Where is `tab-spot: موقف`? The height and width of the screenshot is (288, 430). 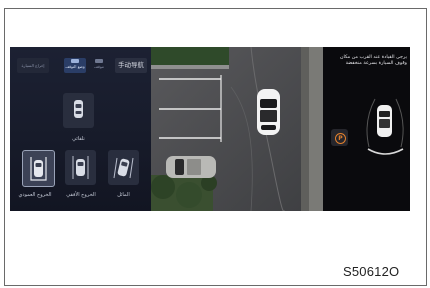 tab-spot: موقف is located at coordinates (99, 65).